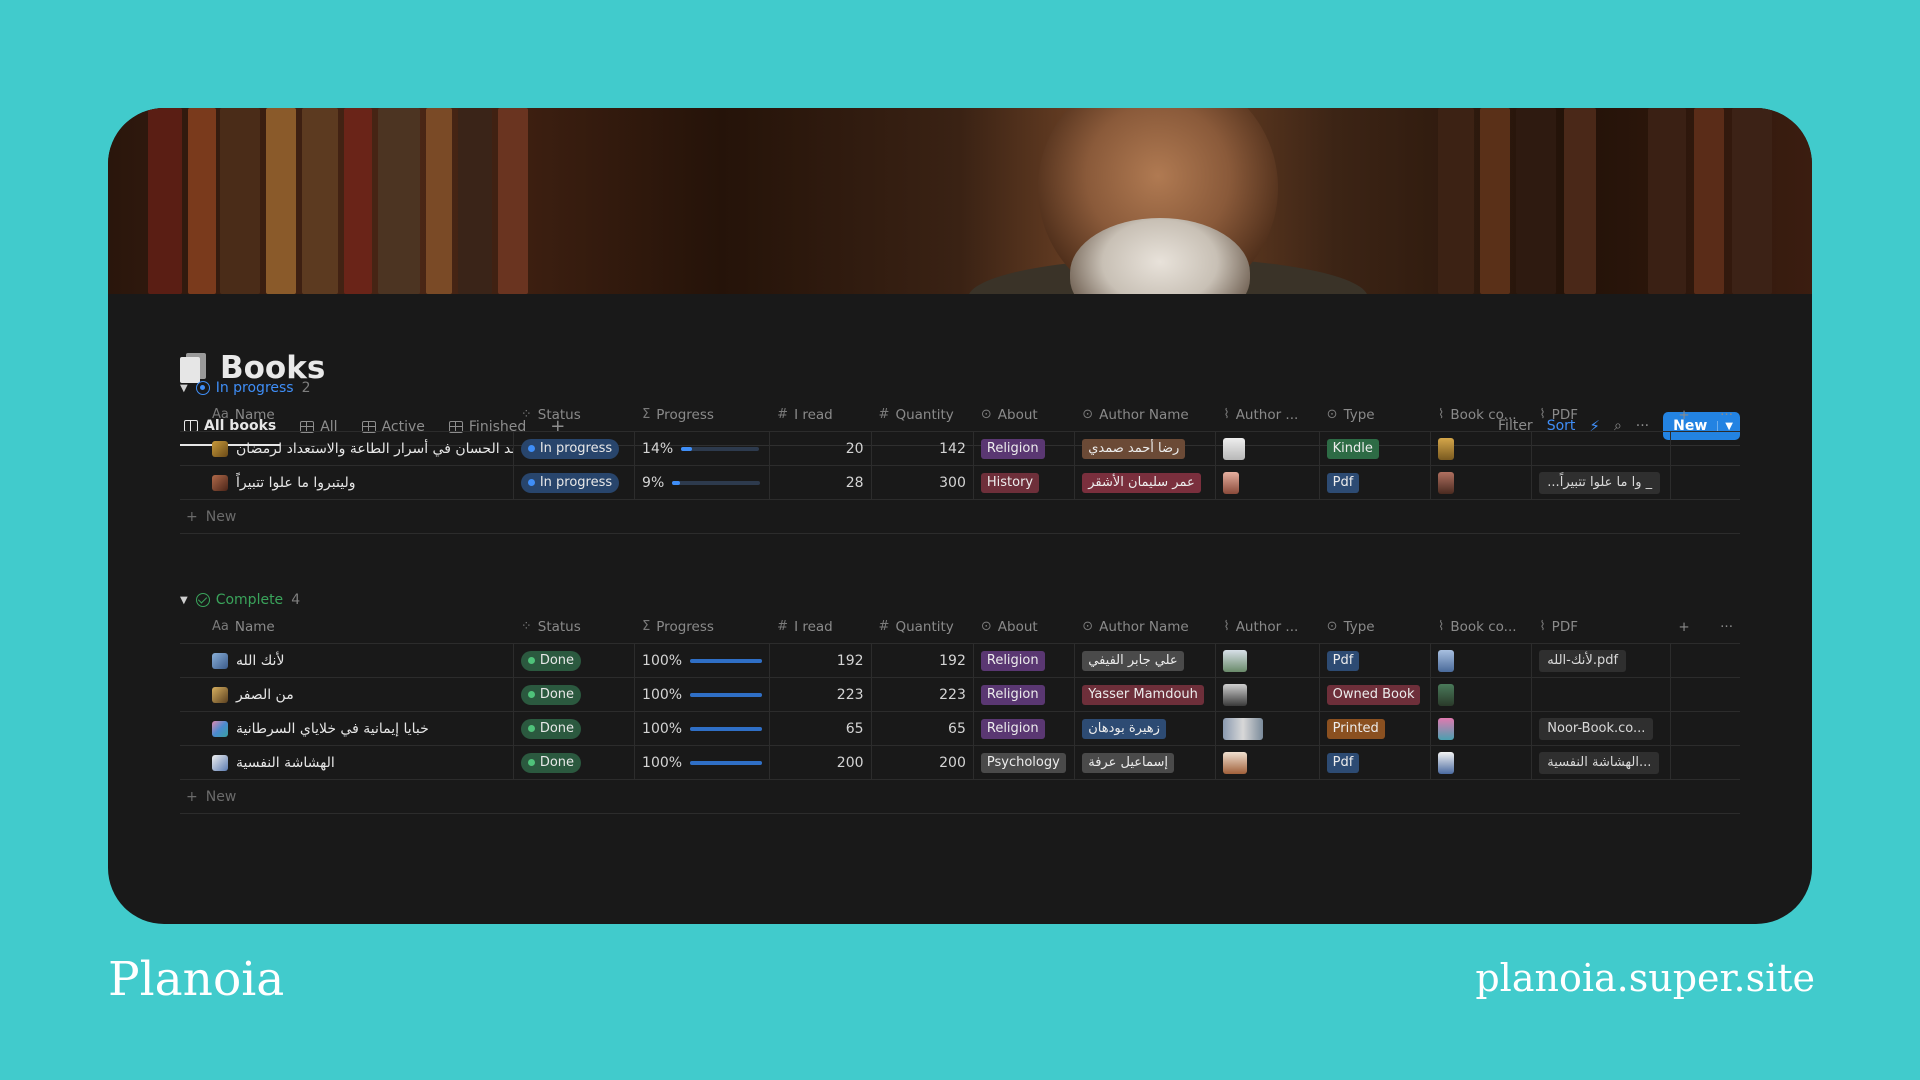 Image resolution: width=1920 pixels, height=1080 pixels. What do you see at coordinates (821, 728) in the screenshot?
I see `read-value: 65` at bounding box center [821, 728].